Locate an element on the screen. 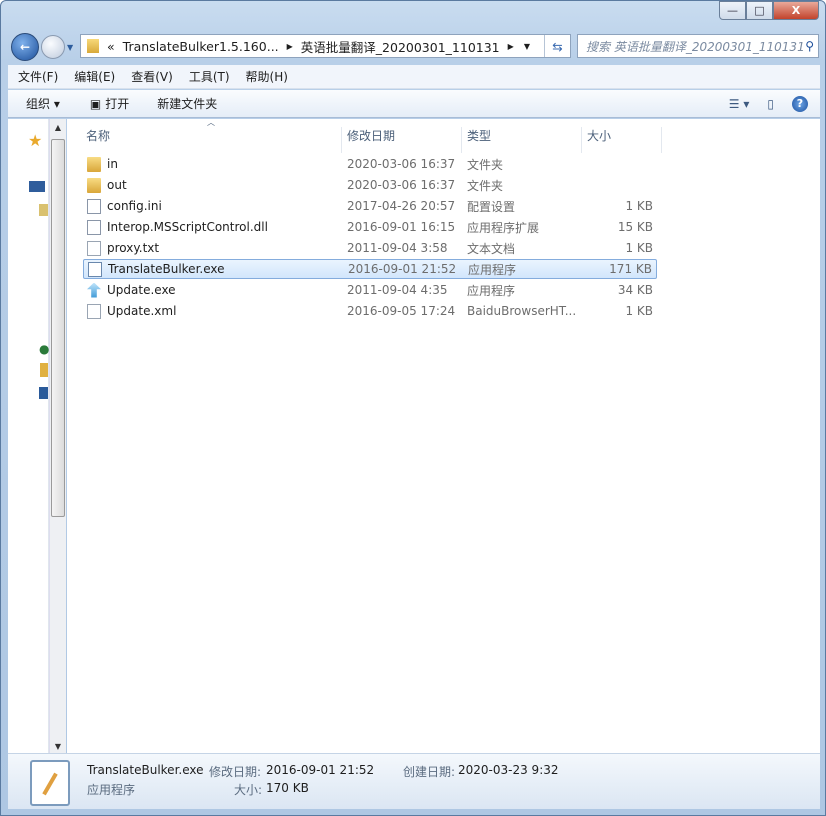 This screenshot has height=816, width=826. preview-pane-icon: ▯ is located at coordinates (770, 104).